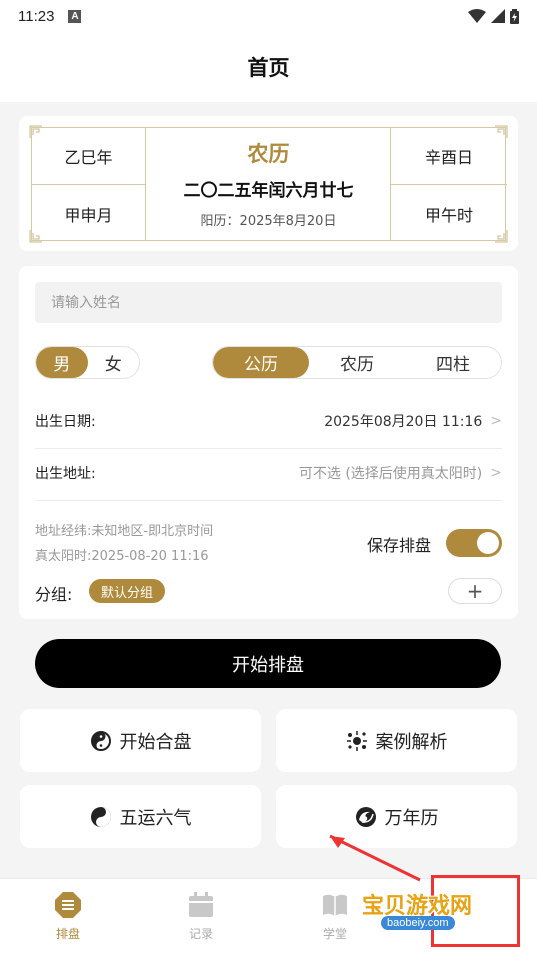 The height and width of the screenshot is (954, 537). What do you see at coordinates (357, 741) in the screenshot?
I see `sparkle-icon` at bounding box center [357, 741].